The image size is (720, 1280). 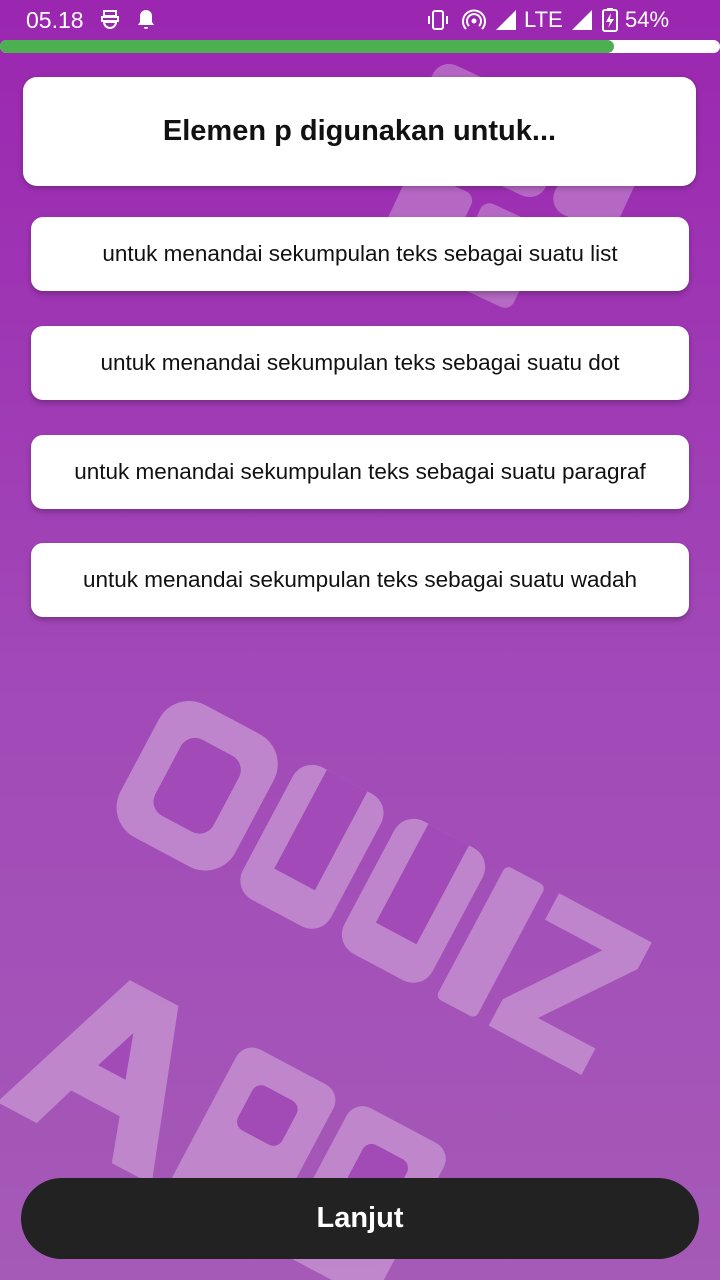 I want to click on status-bar: 05.18 LTE 54%, so click(x=360, y=20).